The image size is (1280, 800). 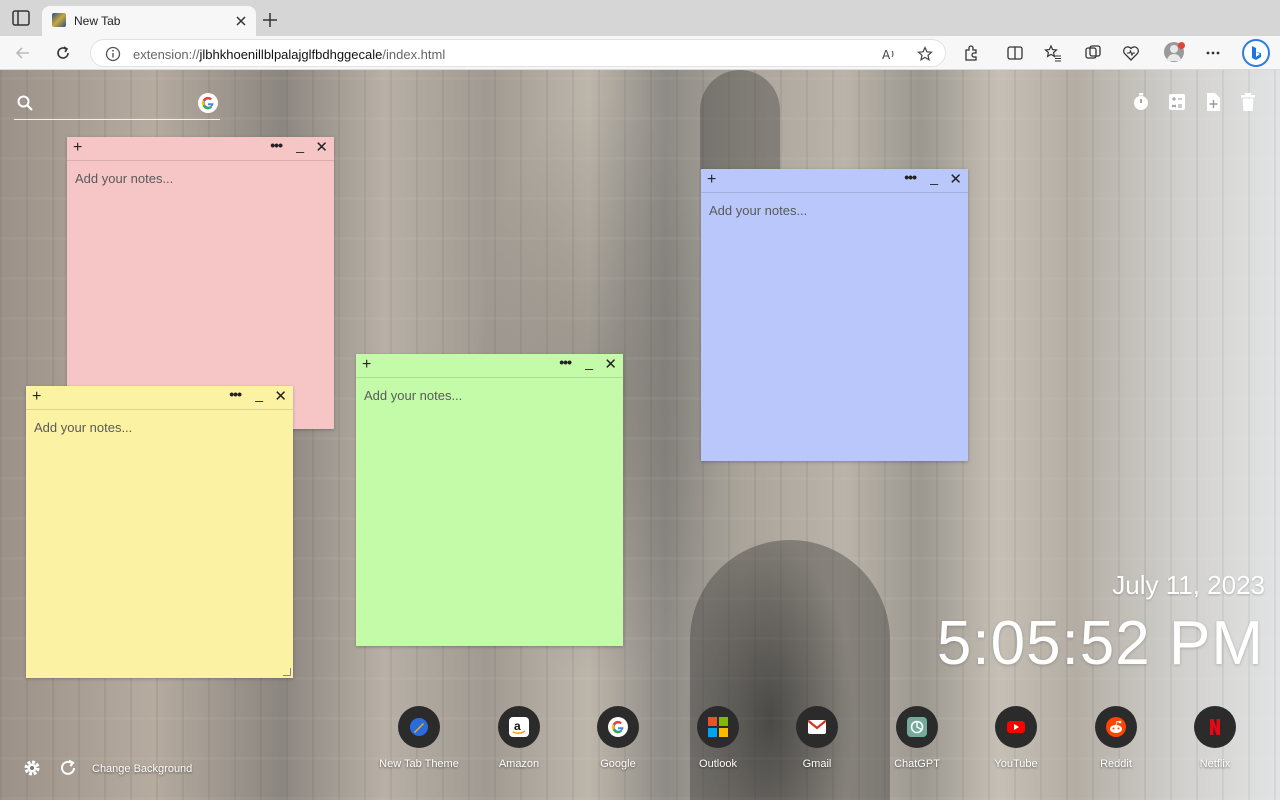 What do you see at coordinates (740, 120) in the screenshot?
I see `background-window` at bounding box center [740, 120].